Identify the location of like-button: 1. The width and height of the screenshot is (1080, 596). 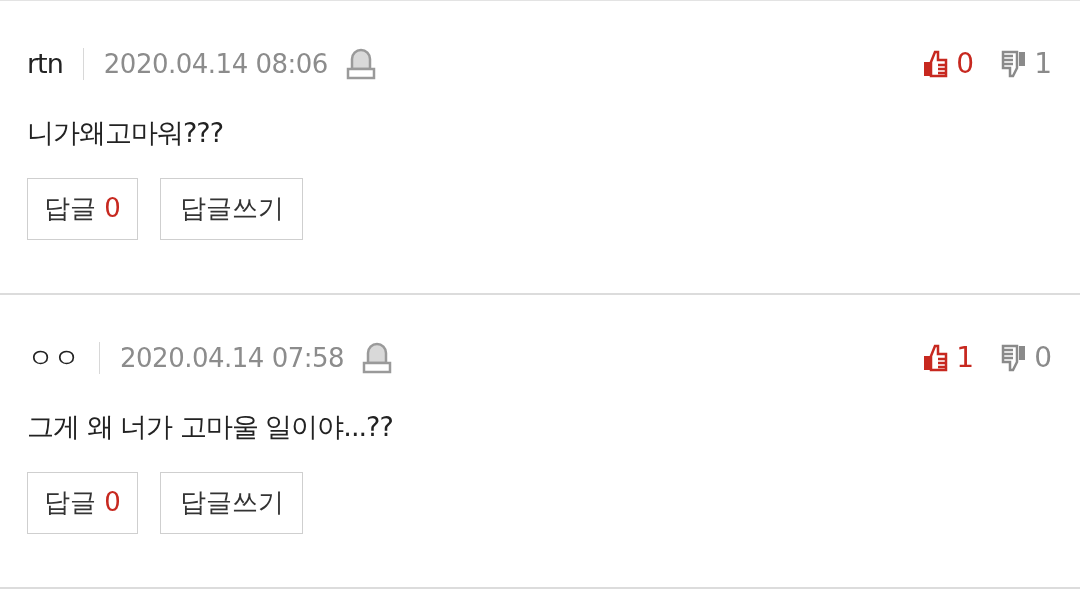
(948, 358).